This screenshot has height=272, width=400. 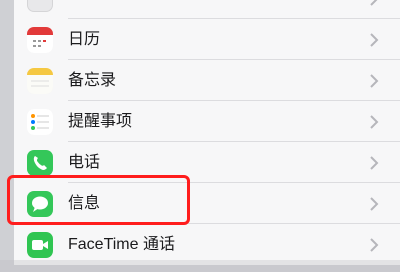 What do you see at coordinates (207, 121) in the screenshot?
I see `settings-row-reminders: 提醒事项` at bounding box center [207, 121].